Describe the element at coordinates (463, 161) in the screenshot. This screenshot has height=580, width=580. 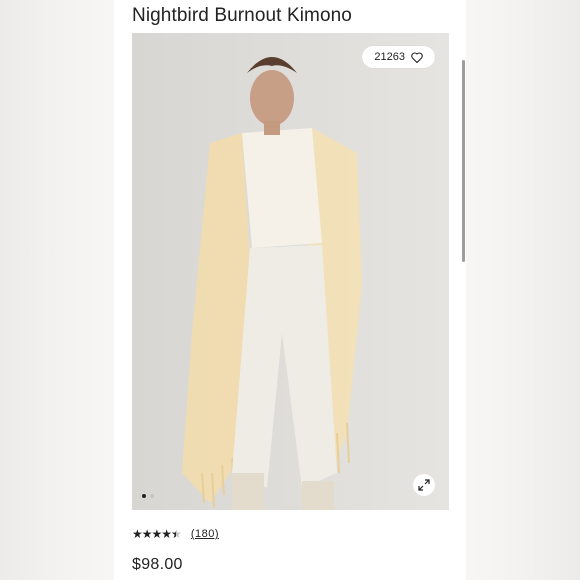
I see `scrollbar` at that location.